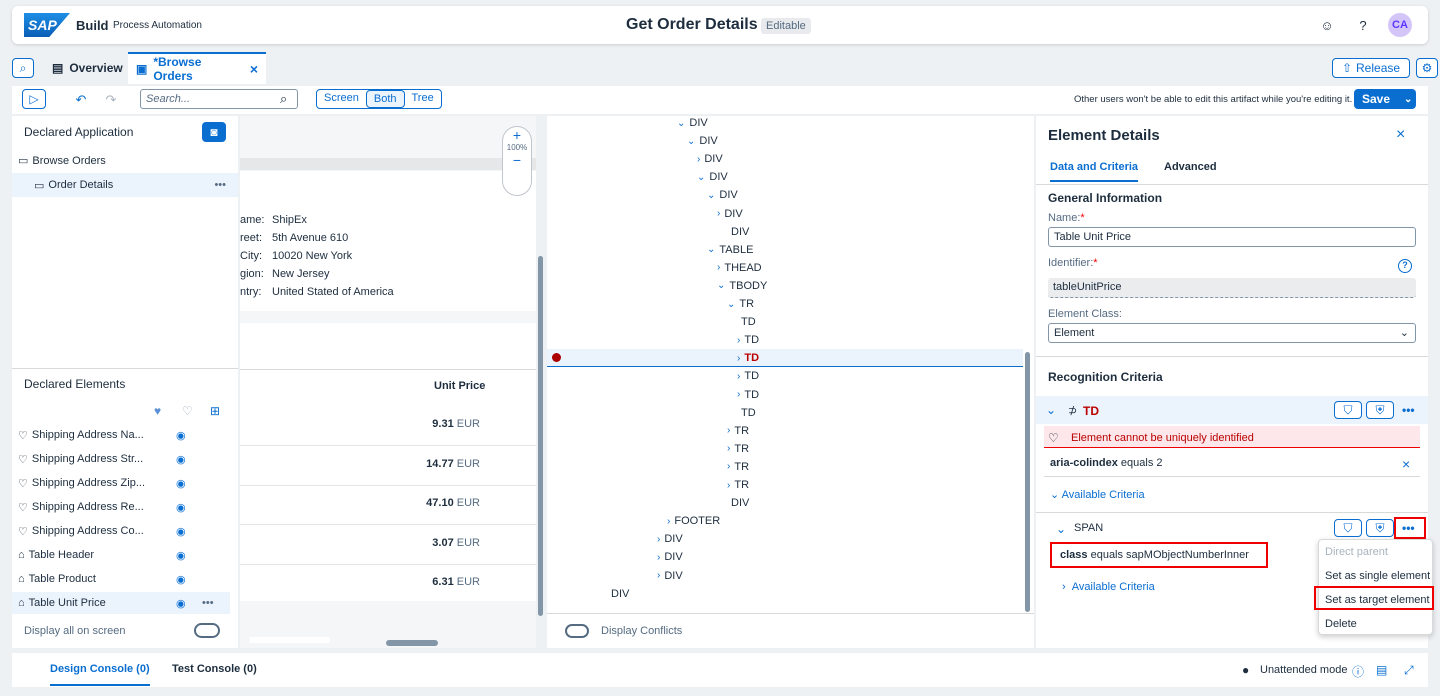 The image size is (1440, 696). What do you see at coordinates (111, 100) in the screenshot?
I see `redo-icon: ↷` at bounding box center [111, 100].